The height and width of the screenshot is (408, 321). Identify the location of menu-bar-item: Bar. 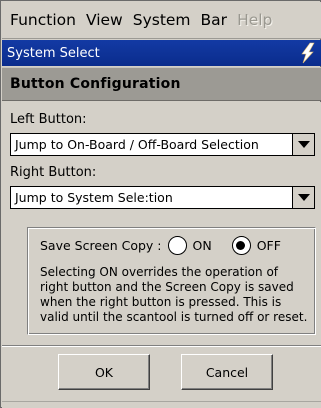
(215, 20).